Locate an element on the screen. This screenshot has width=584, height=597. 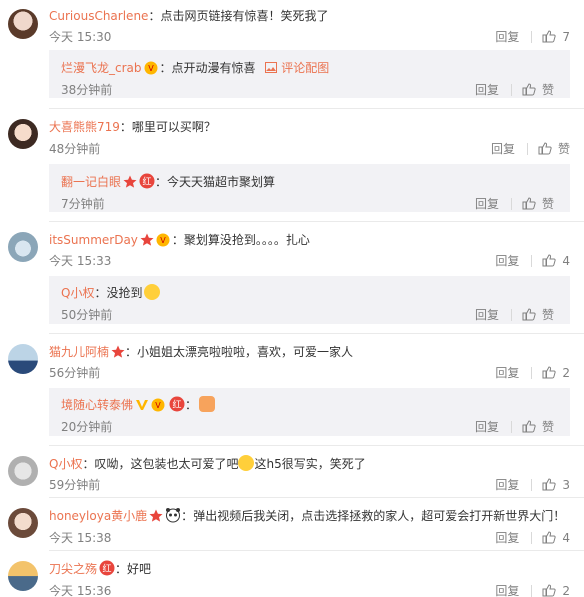
comment-text-line: 猫九儿阿楠 ：小姐姐太漂亮啦啦啦，喜欢，可爱一家人 is located at coordinates (201, 352).